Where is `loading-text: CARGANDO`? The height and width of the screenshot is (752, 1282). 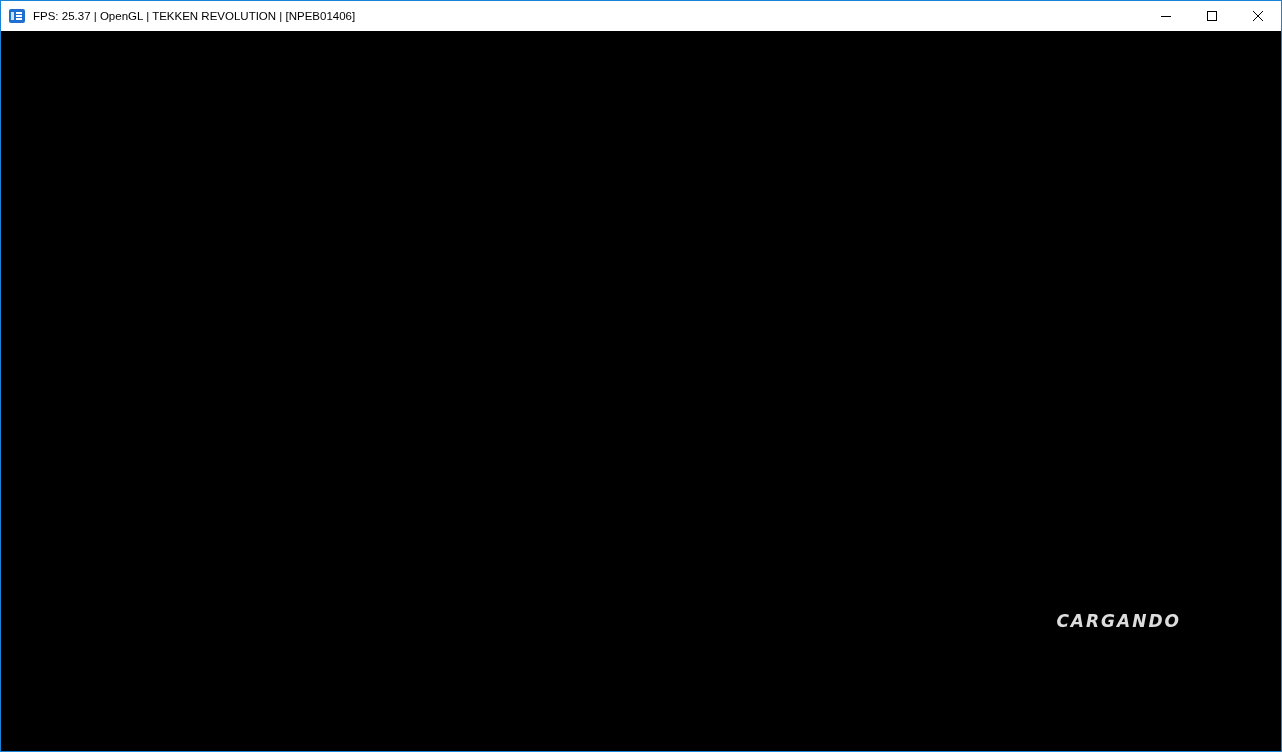 loading-text: CARGANDO is located at coordinates (1118, 622).